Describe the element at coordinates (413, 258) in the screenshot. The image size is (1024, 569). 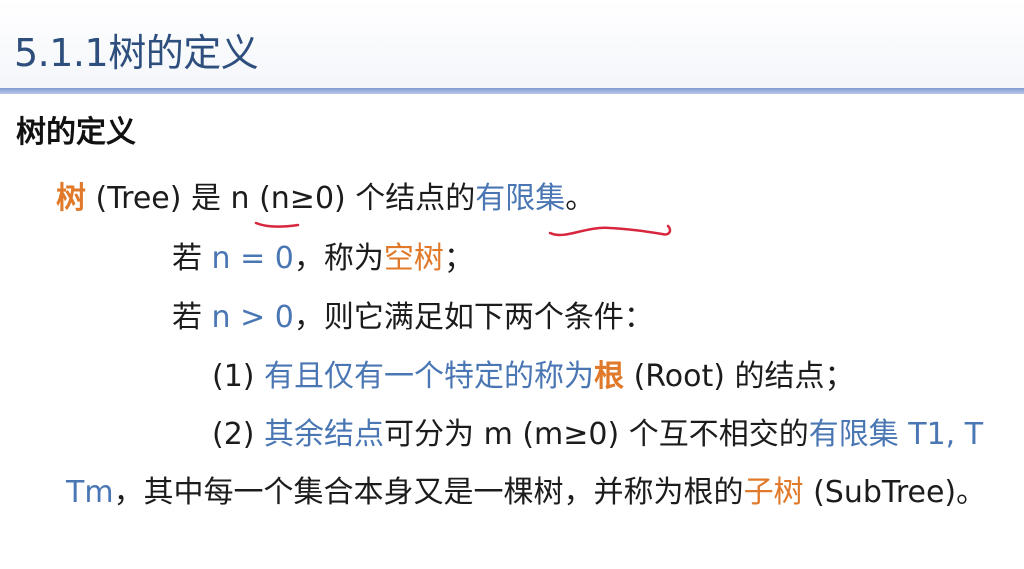
I see `term-empty-tree: 空树` at that location.